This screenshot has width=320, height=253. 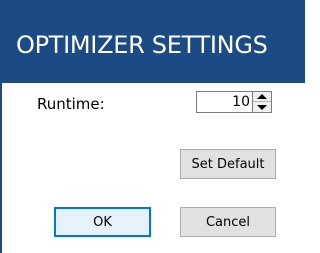 I want to click on runtime-spinbox: 10, so click(x=235, y=102).